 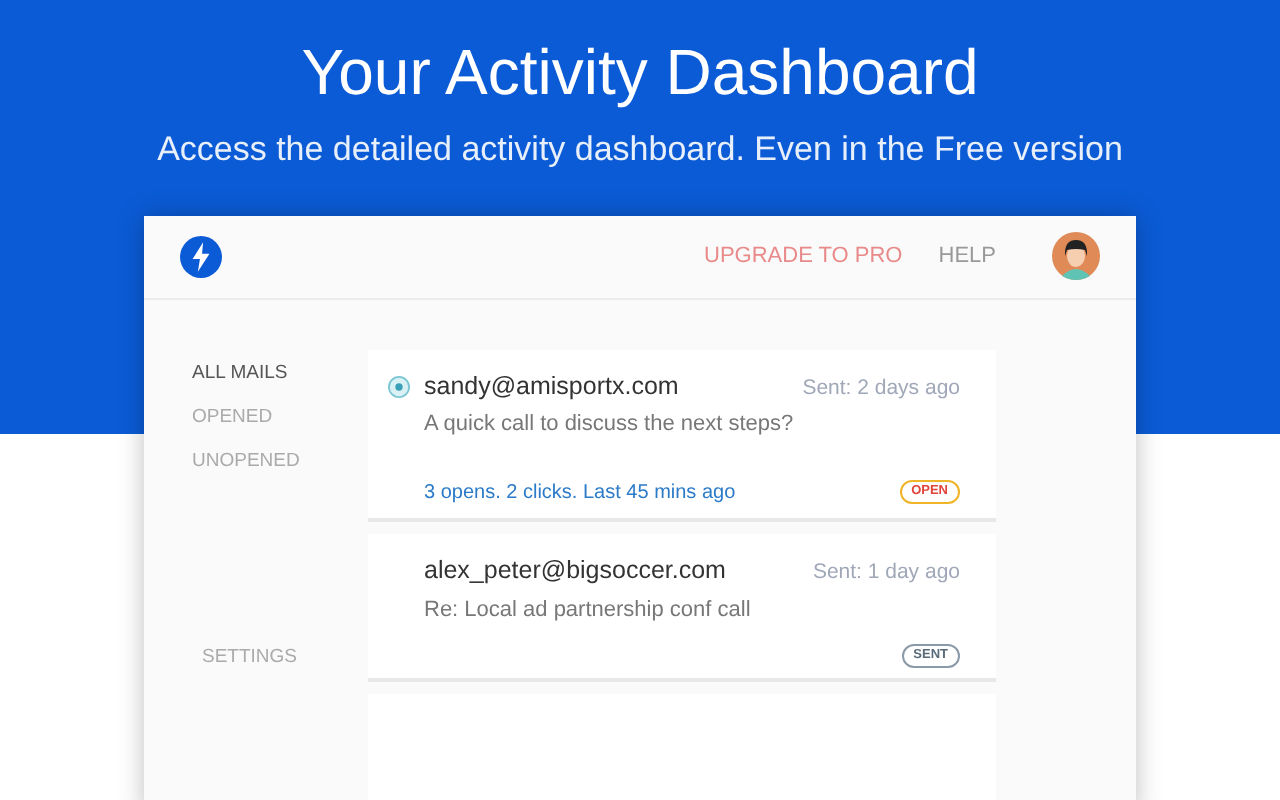 I want to click on avatar-icon, so click(x=1076, y=256).